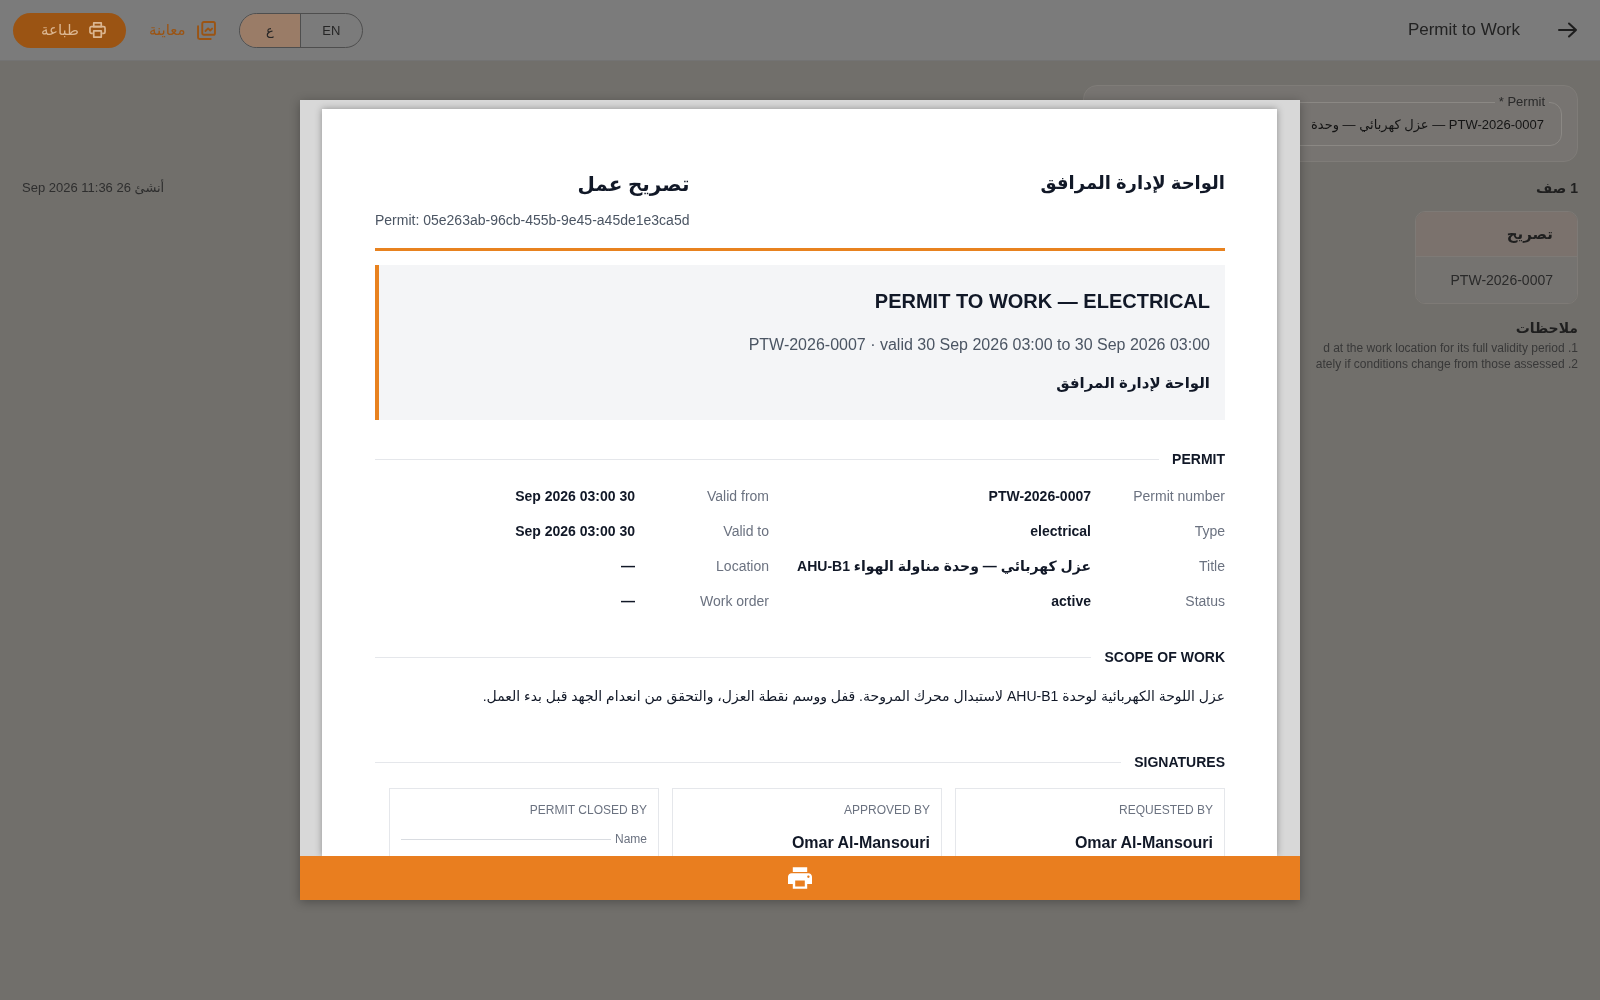  Describe the element at coordinates (631, 839) in the screenshot. I see `name-caption: Name` at that location.